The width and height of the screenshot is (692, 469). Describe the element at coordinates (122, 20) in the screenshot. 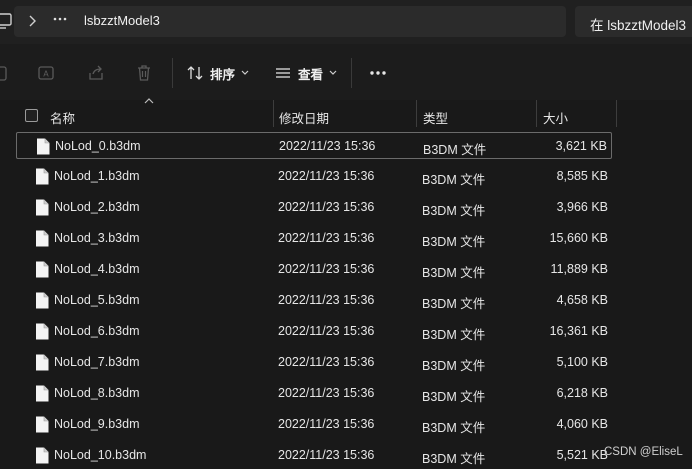

I see `breadcrumb-current-folder: lsbzztModel3` at that location.